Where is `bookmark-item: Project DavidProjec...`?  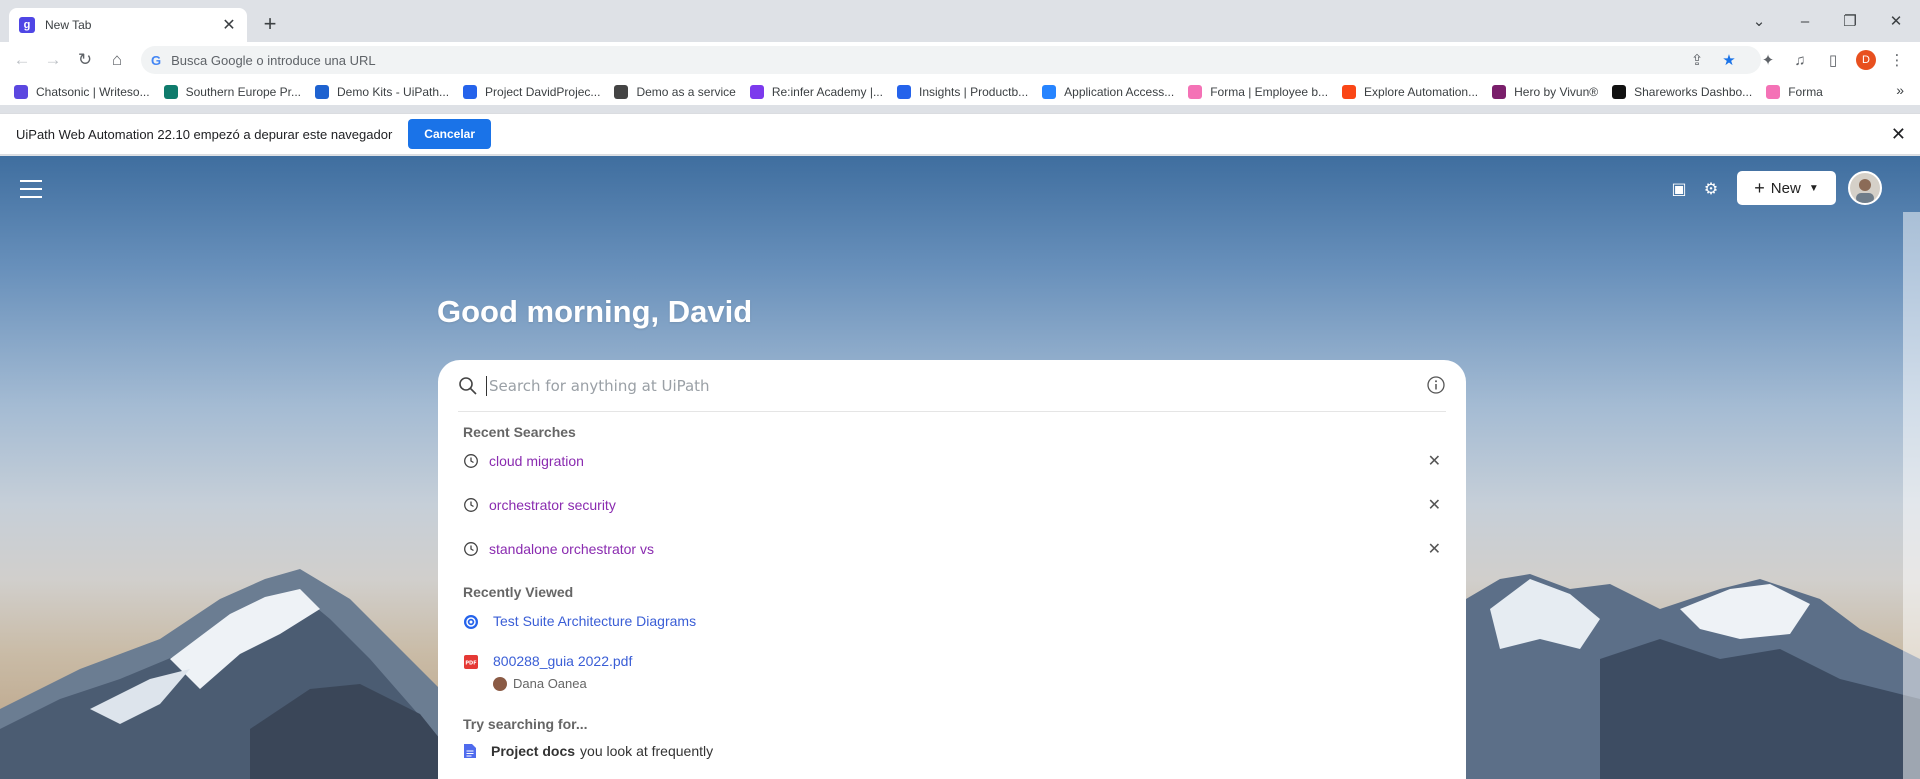
bookmark-item: Project DavidProjec... is located at coordinates (532, 91).